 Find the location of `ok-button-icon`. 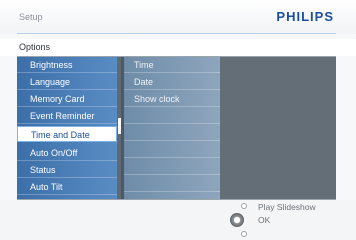

ok-button-icon is located at coordinates (237, 220).